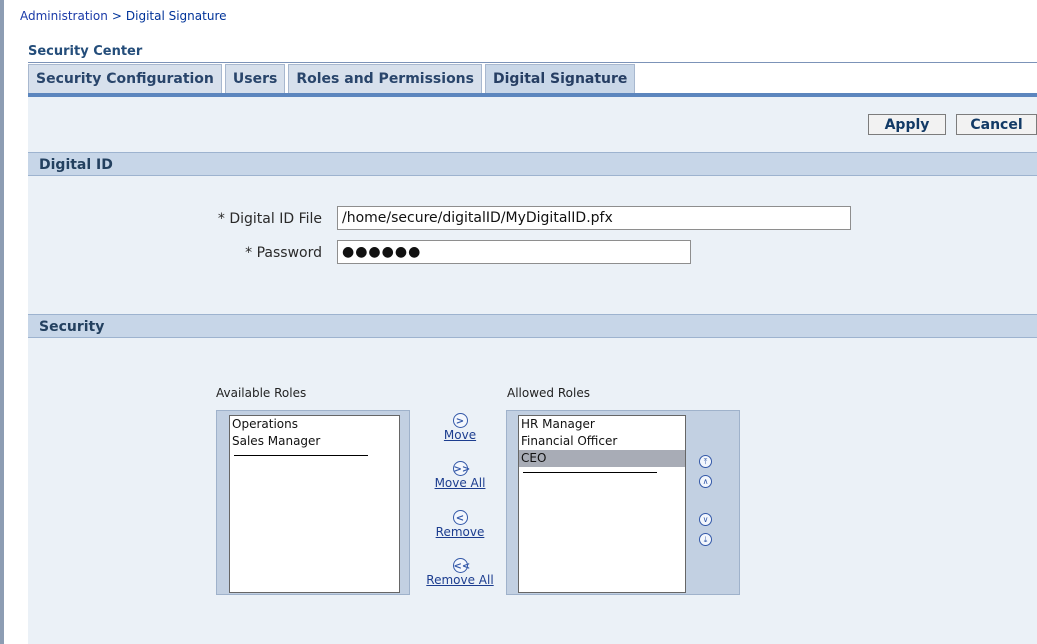 The image size is (1037, 644). What do you see at coordinates (996, 124) in the screenshot?
I see `cancel-button: Cancel` at bounding box center [996, 124].